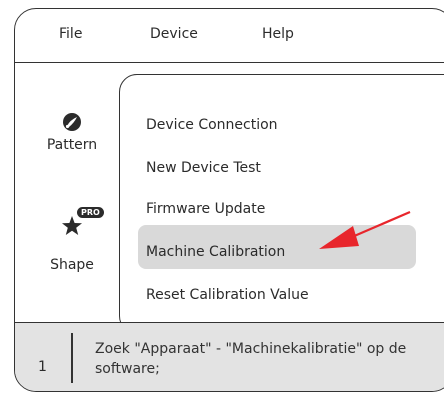  What do you see at coordinates (42, 367) in the screenshot?
I see `step-number: 1` at bounding box center [42, 367].